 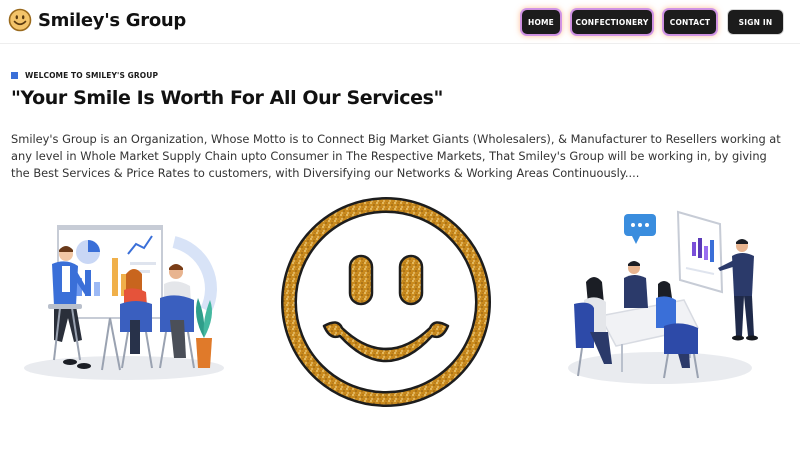 What do you see at coordinates (124, 302) in the screenshot?
I see `business-presentation-illustration` at bounding box center [124, 302].